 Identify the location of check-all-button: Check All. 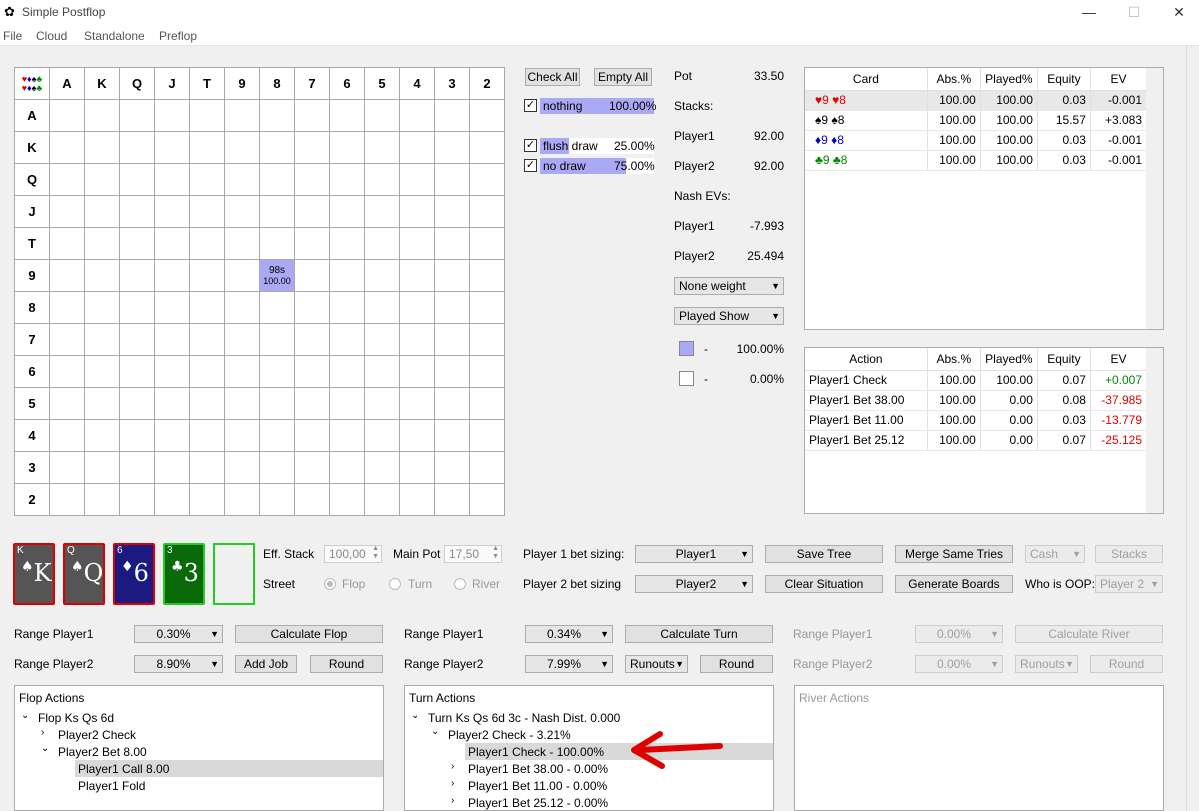
(552, 77).